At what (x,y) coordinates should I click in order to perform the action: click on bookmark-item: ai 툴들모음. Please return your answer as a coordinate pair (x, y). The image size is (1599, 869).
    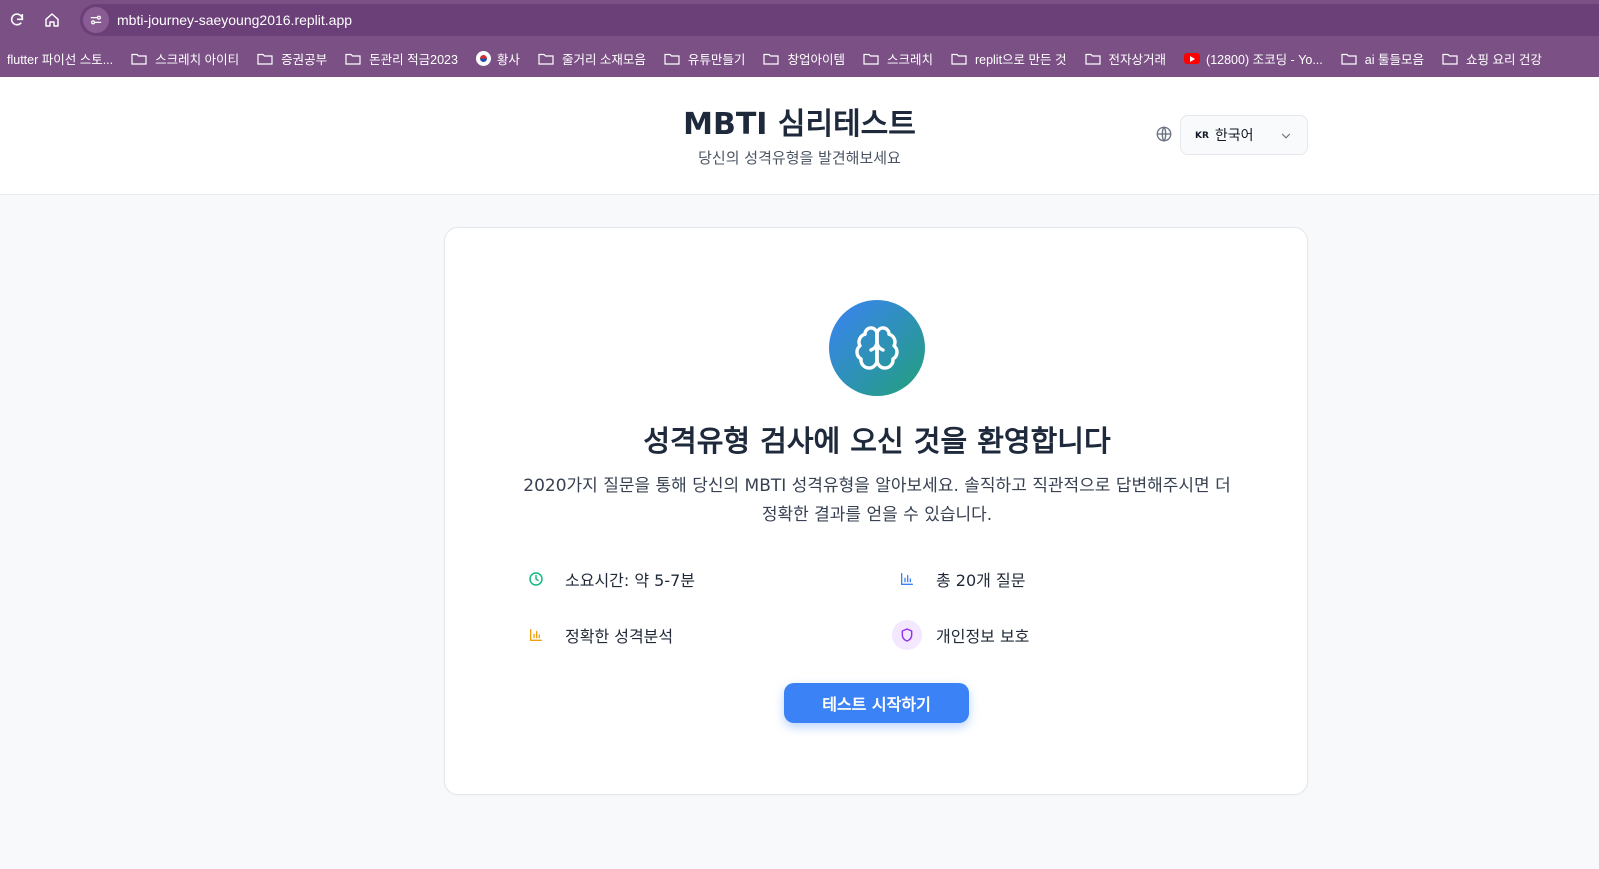
    Looking at the image, I should click on (1382, 58).